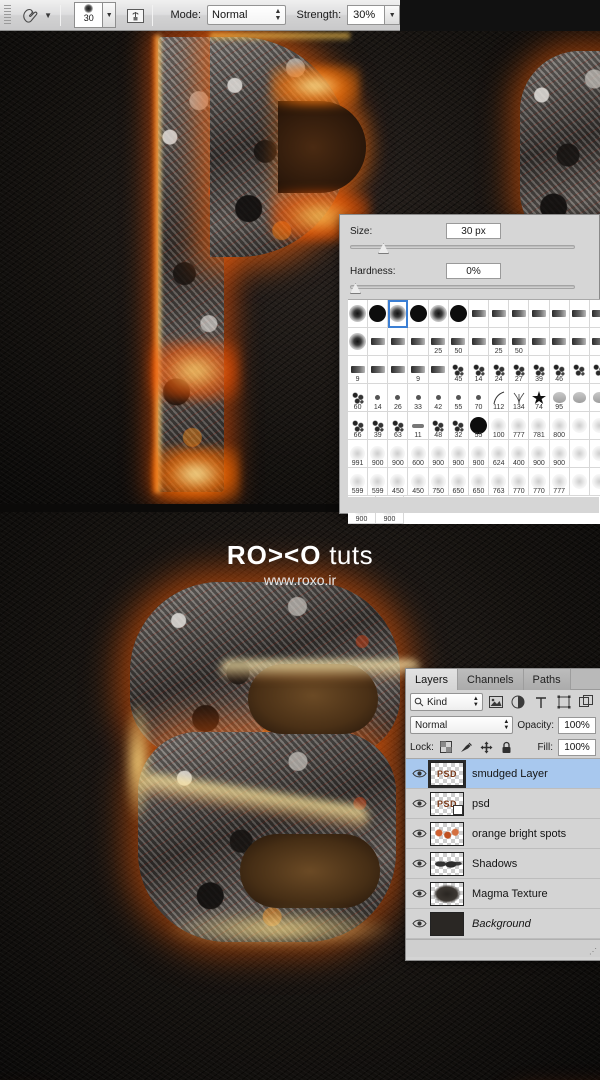 The height and width of the screenshot is (1080, 600). I want to click on fill-input: 100%, so click(577, 747).